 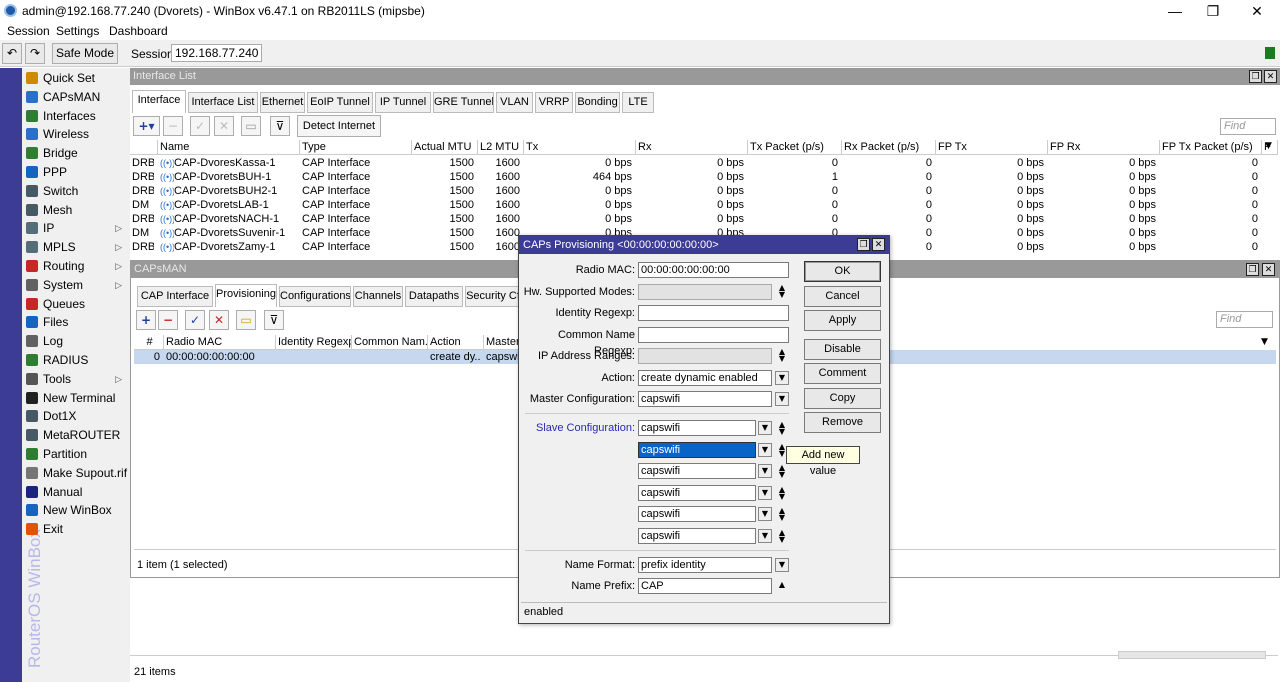 What do you see at coordinates (889, 147) in the screenshot?
I see `column-header: Rx Packet (p/s)` at bounding box center [889, 147].